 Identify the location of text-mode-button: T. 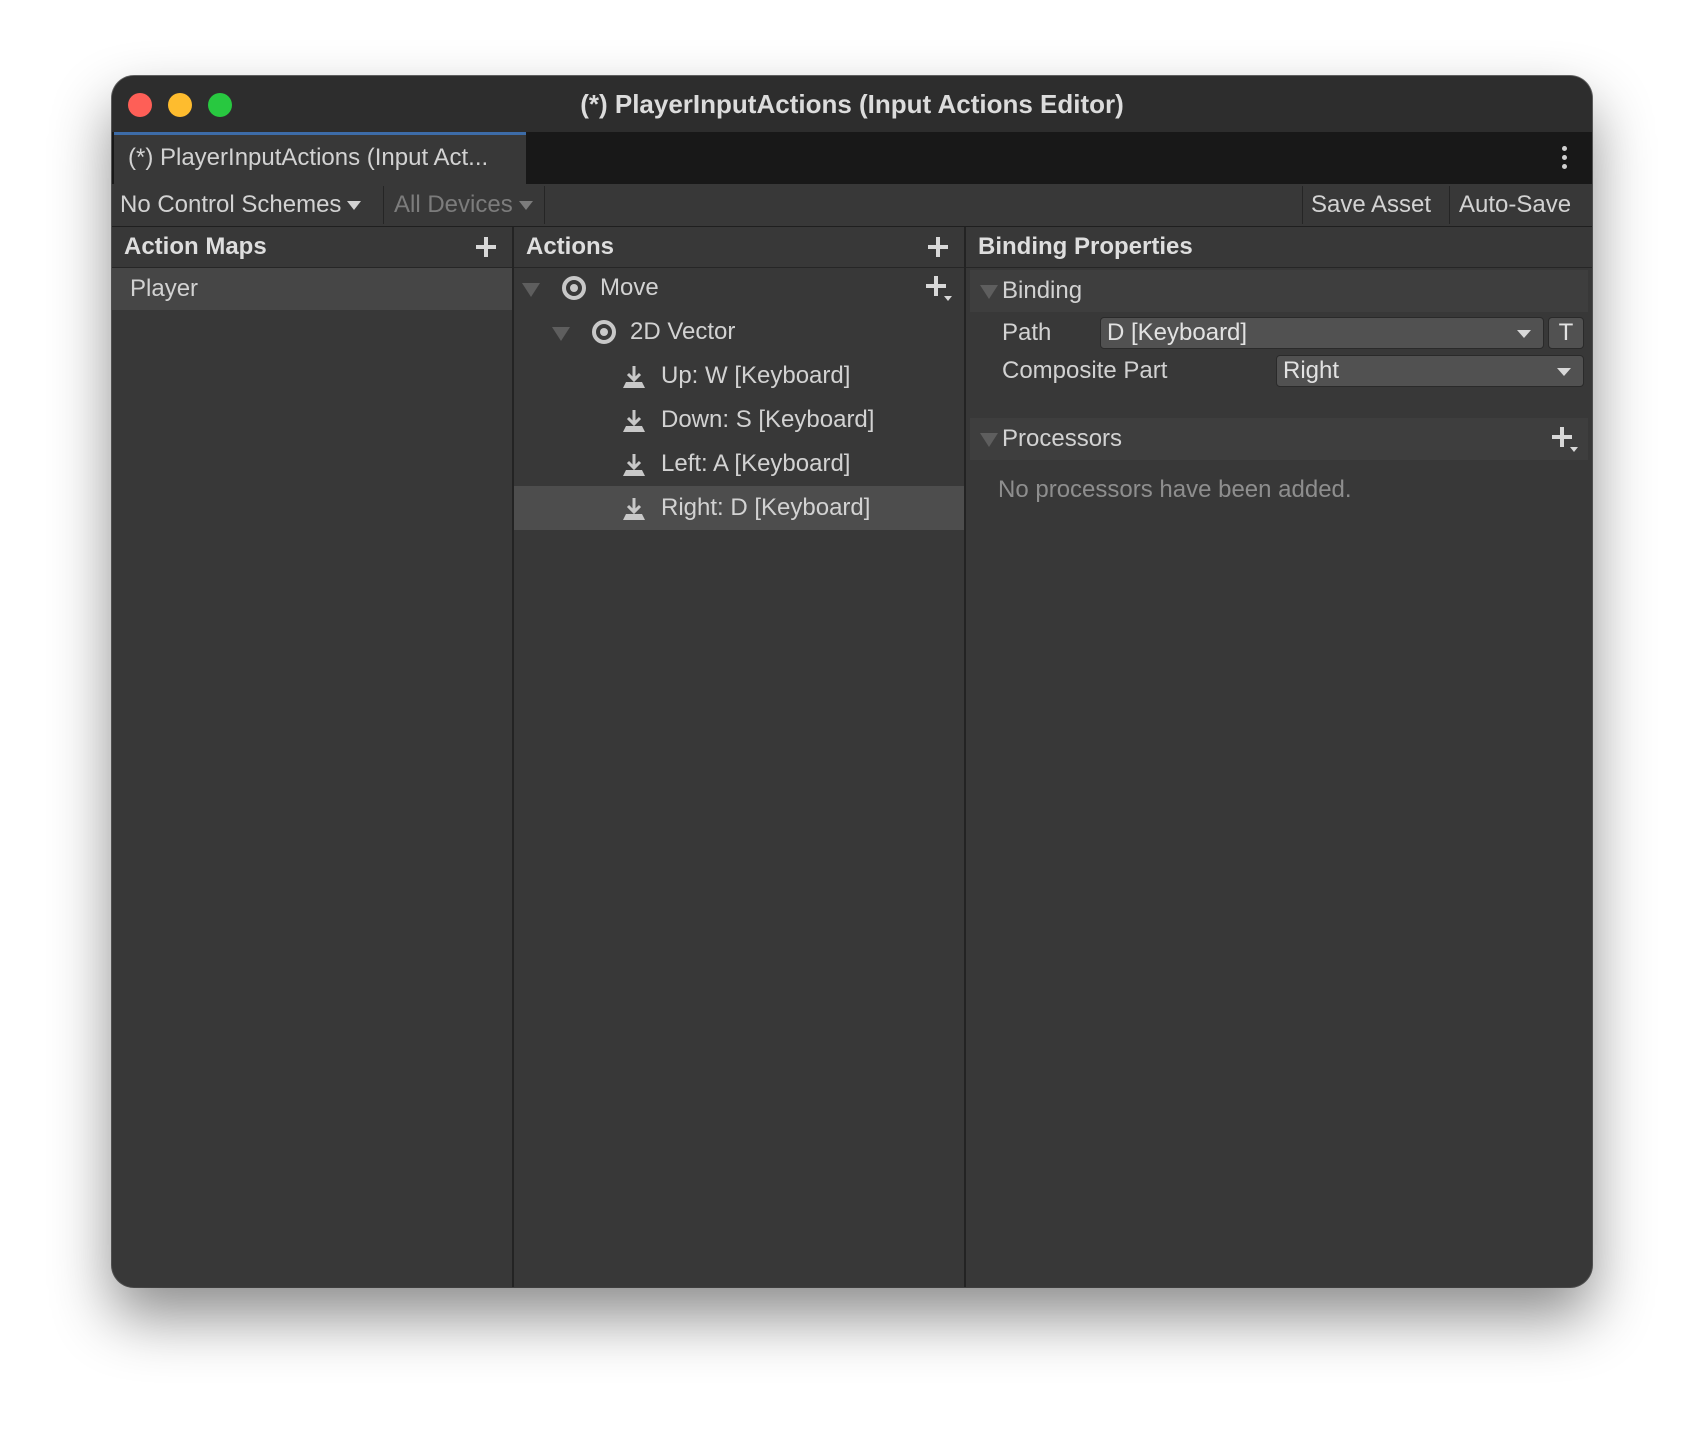
(1566, 333).